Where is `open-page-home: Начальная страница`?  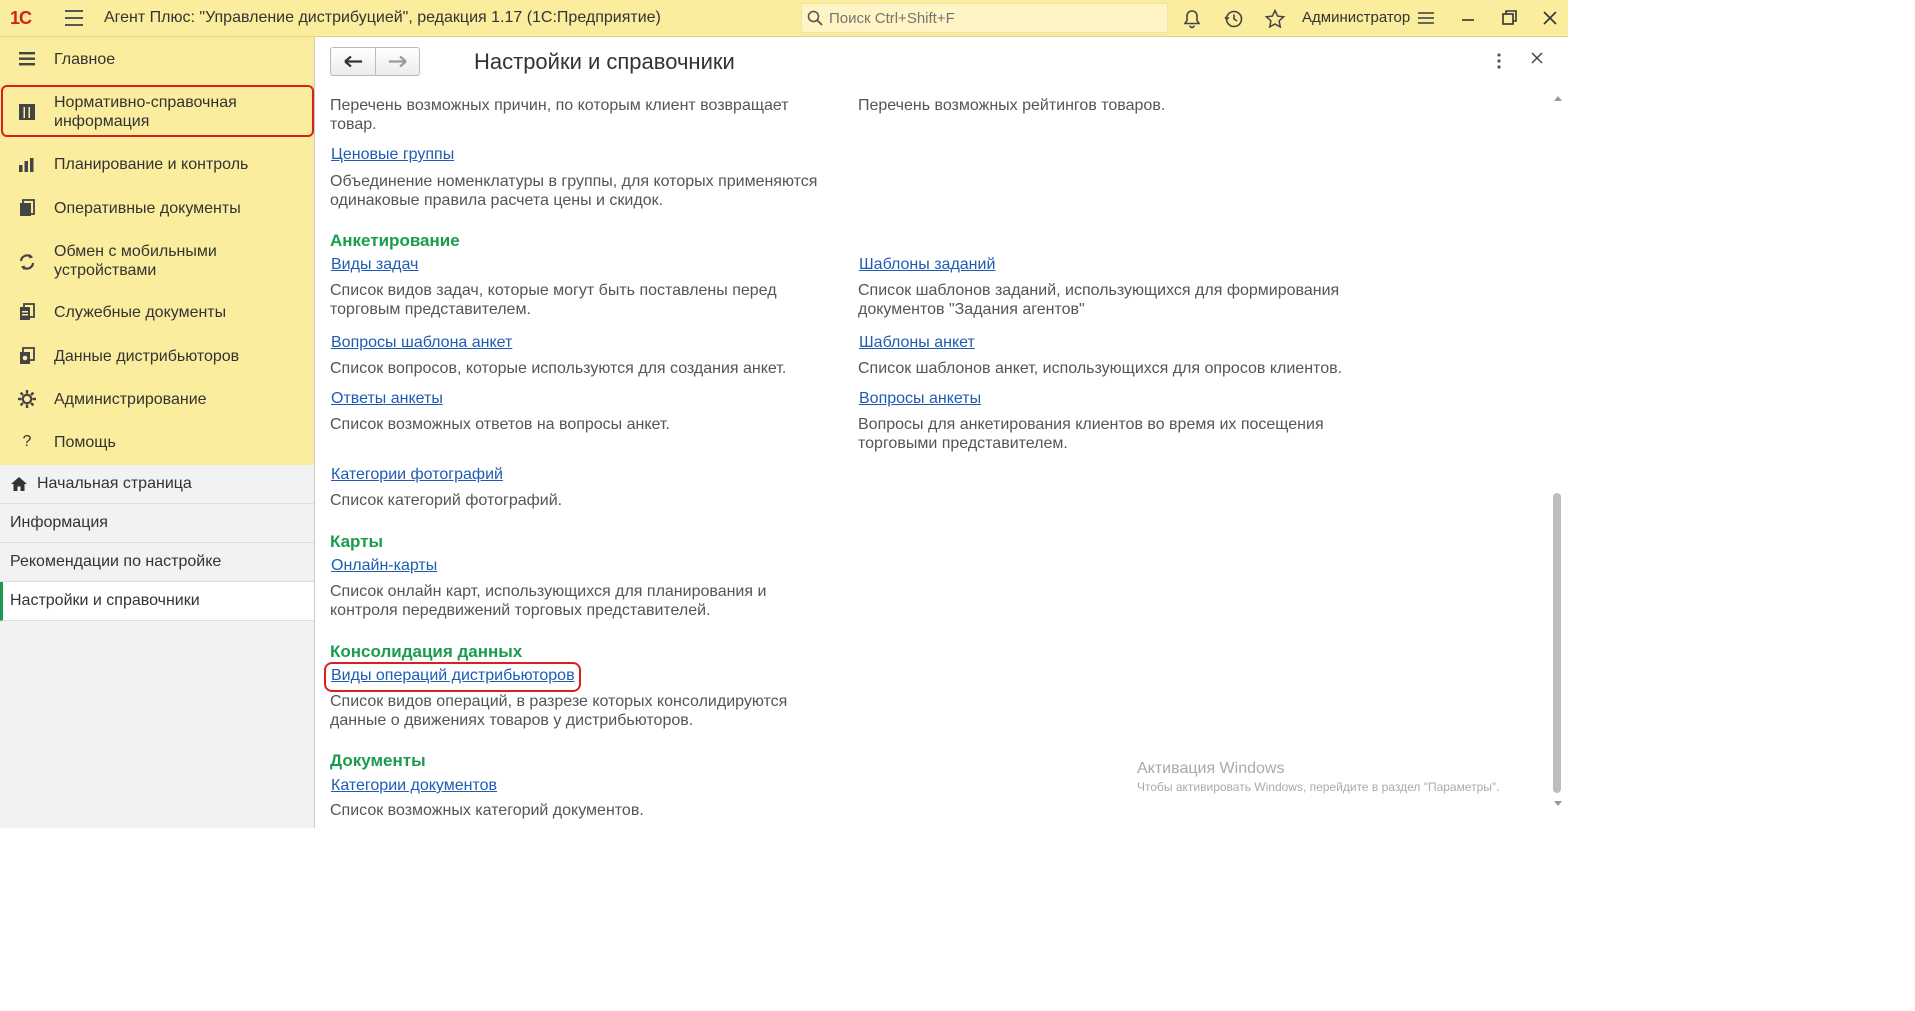 open-page-home: Начальная страница is located at coordinates (157, 484).